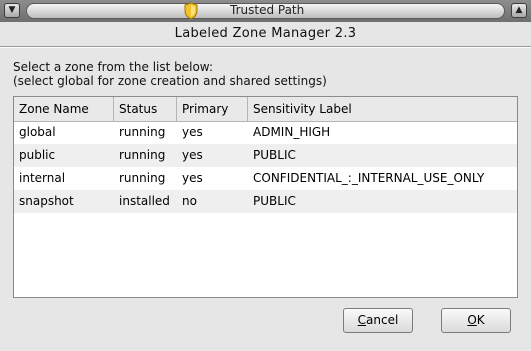 This screenshot has width=531, height=351. I want to click on window-title: Trusted Path, so click(267, 10).